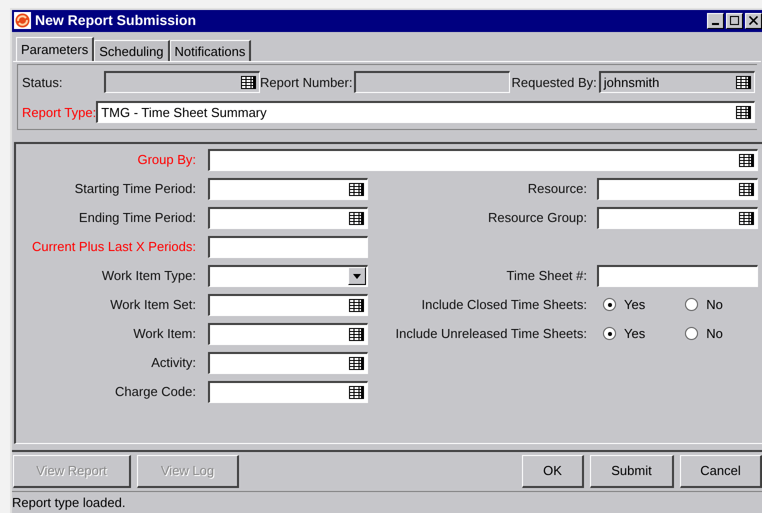 Image resolution: width=762 pixels, height=513 pixels. What do you see at coordinates (164, 334) in the screenshot?
I see `field-label: Work Item:` at bounding box center [164, 334].